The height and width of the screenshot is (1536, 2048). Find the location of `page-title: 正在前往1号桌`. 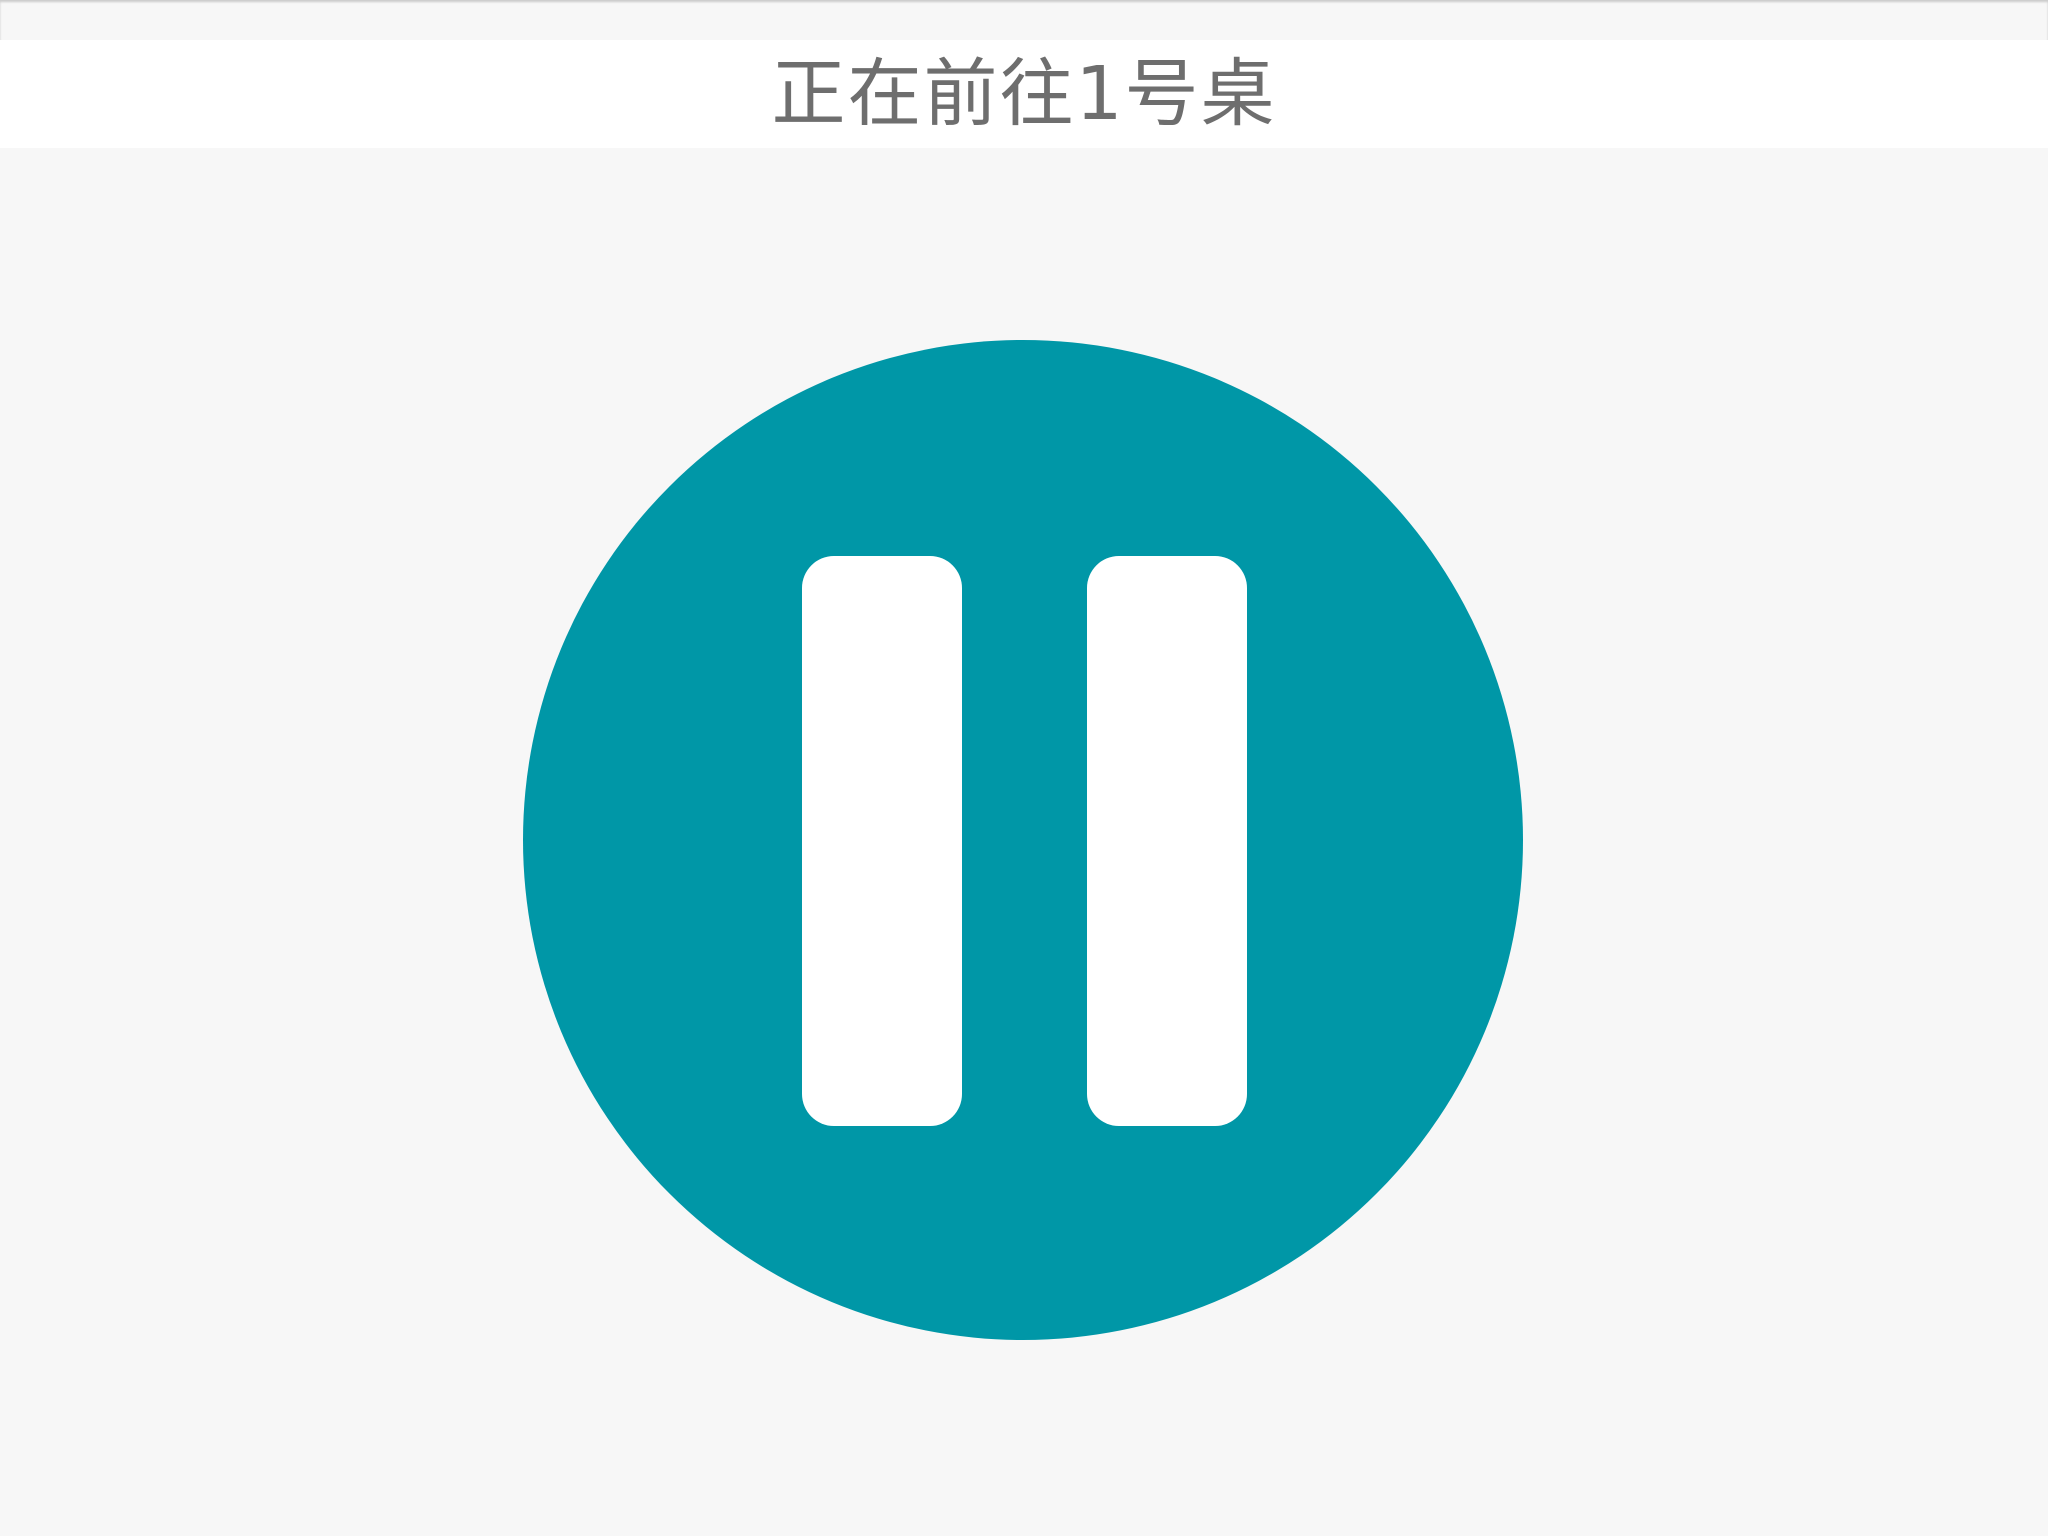

page-title: 正在前往1号桌 is located at coordinates (1024, 94).